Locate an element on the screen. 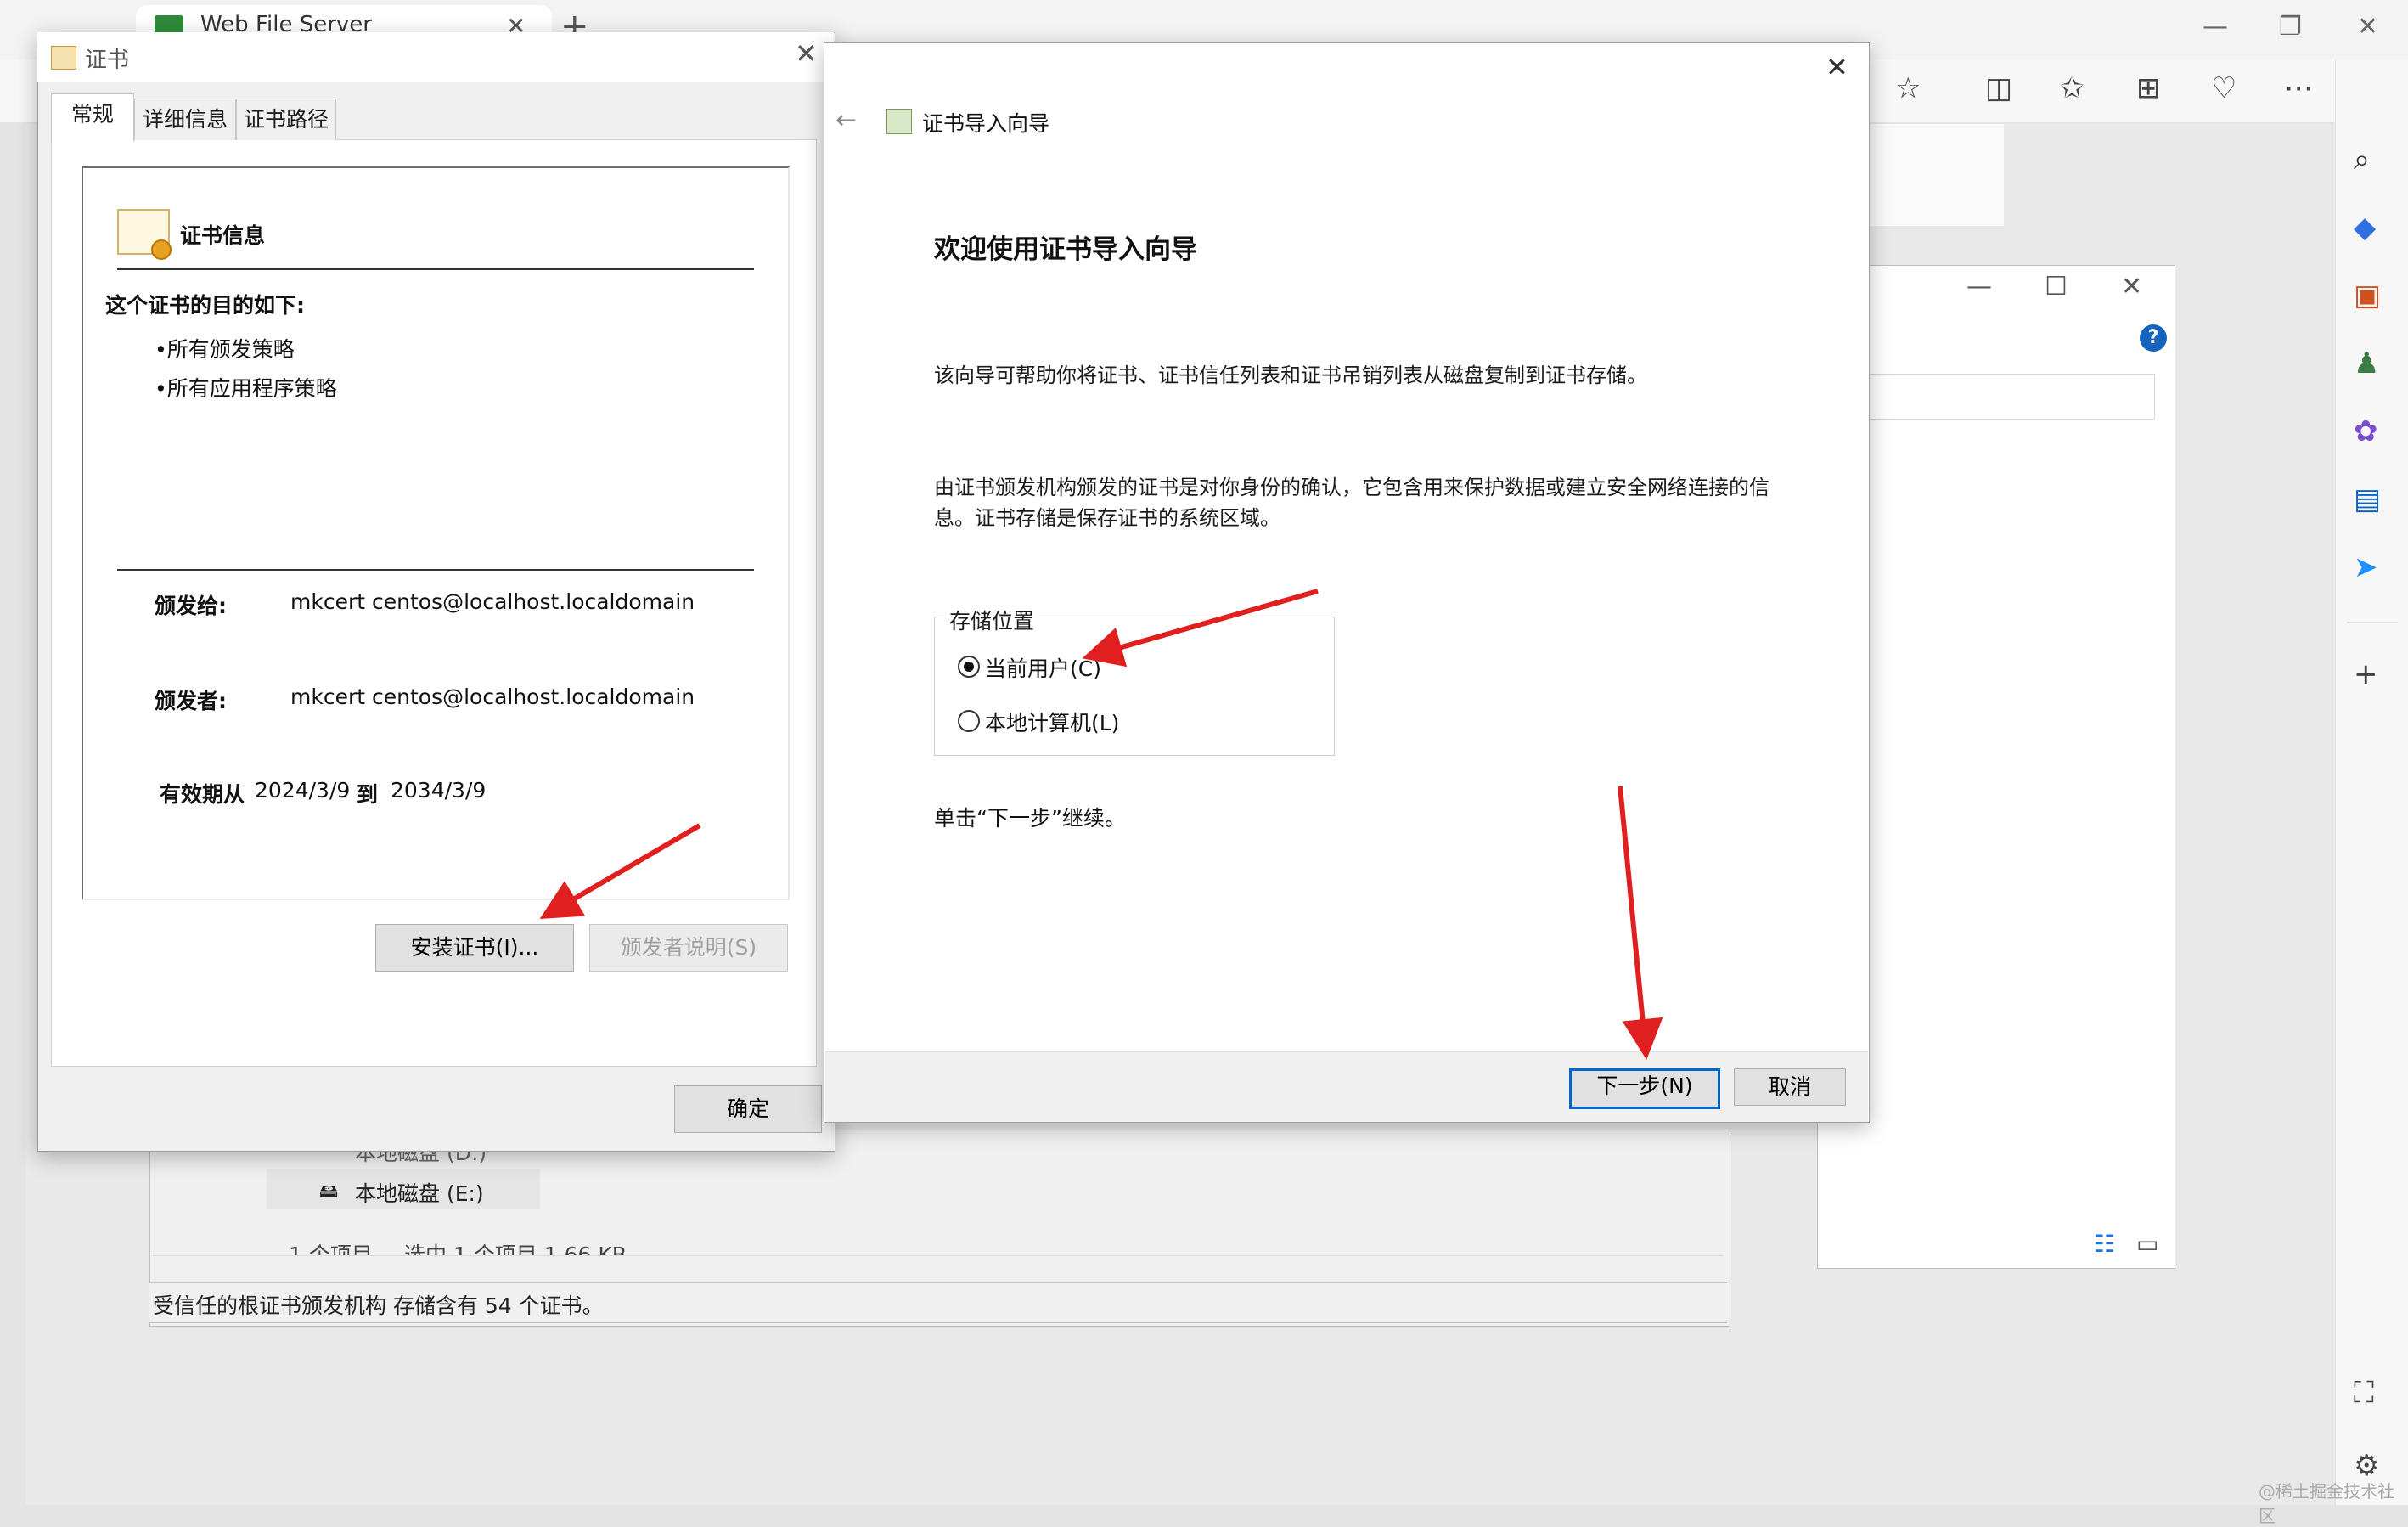  watermark: @稀土掘金技术社区 is located at coordinates (2326, 1503).